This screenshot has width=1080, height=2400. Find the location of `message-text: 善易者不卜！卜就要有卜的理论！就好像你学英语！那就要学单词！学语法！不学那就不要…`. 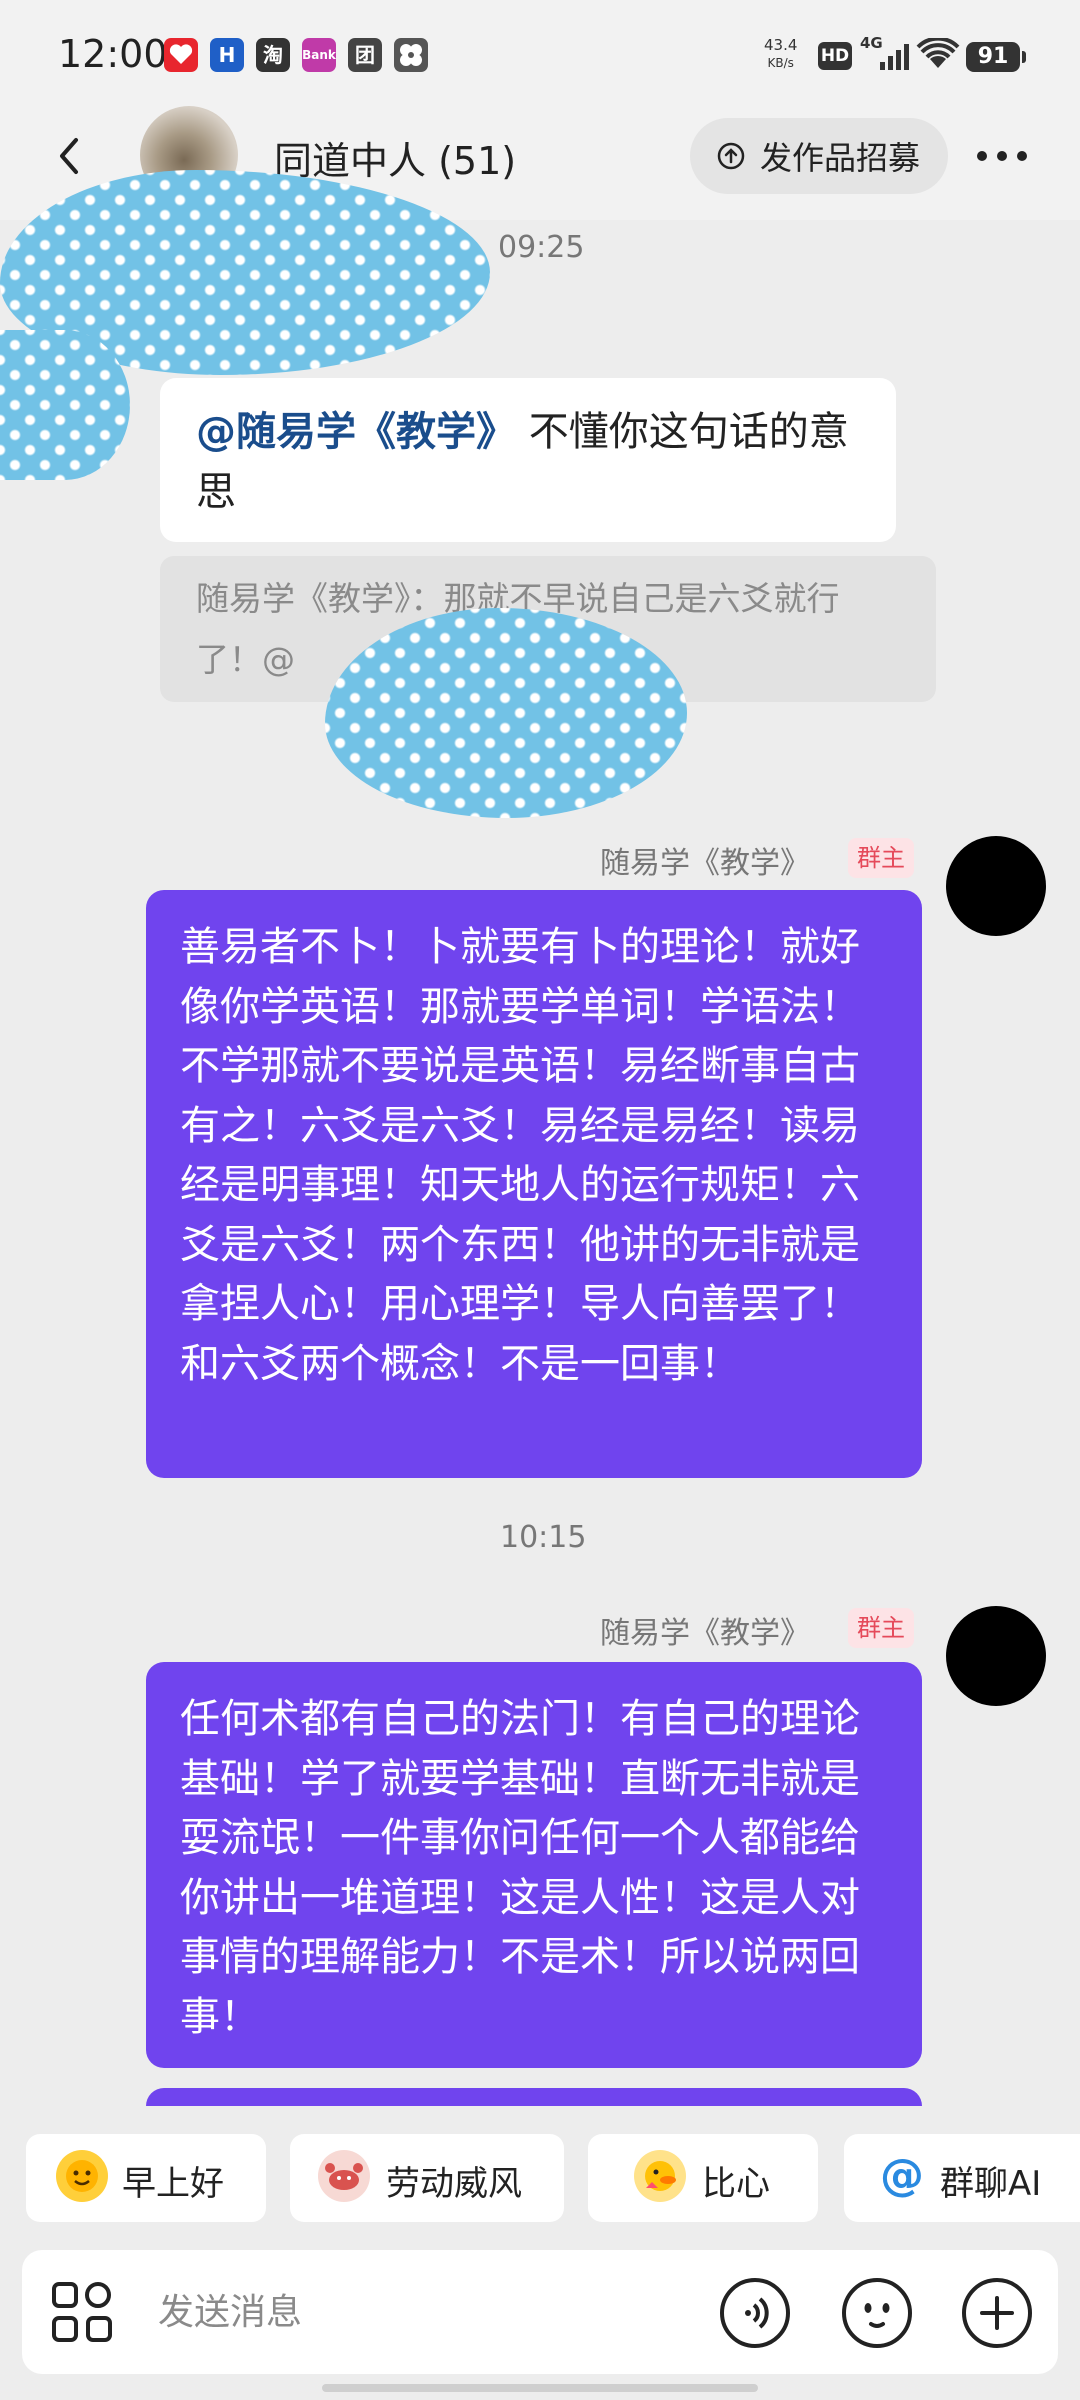

message-text: 善易者不卜！卜就要有卜的理论！就好像你学英语！那就要学单词！学语法！不学那就不要… is located at coordinates (520, 1155).